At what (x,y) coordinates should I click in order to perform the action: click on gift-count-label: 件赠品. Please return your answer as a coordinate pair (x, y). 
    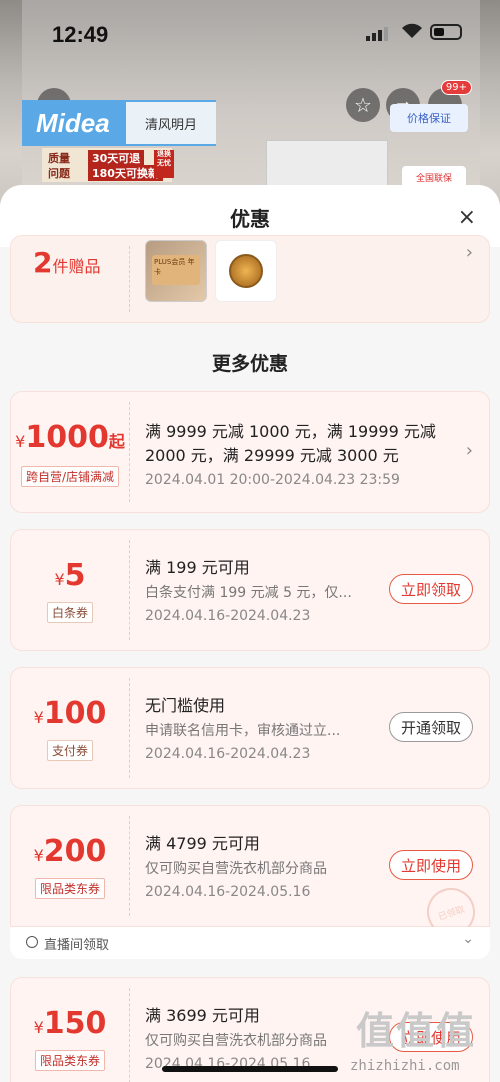
    Looking at the image, I should click on (76, 266).